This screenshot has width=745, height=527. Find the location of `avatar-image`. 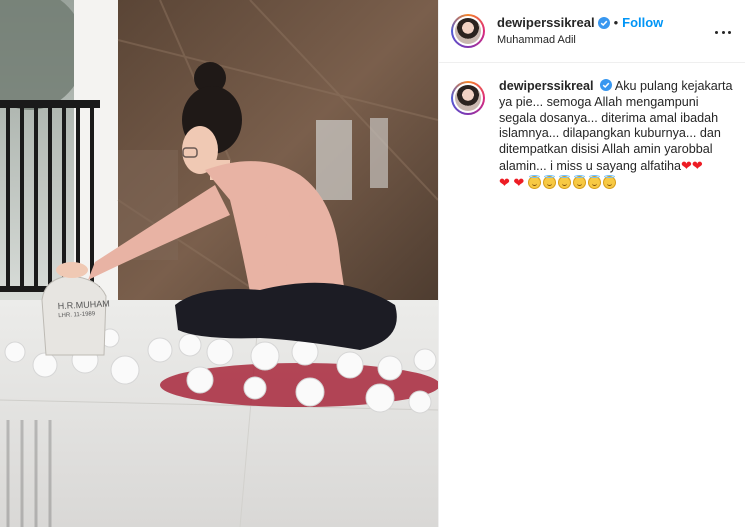

avatar-image is located at coordinates (468, 31).